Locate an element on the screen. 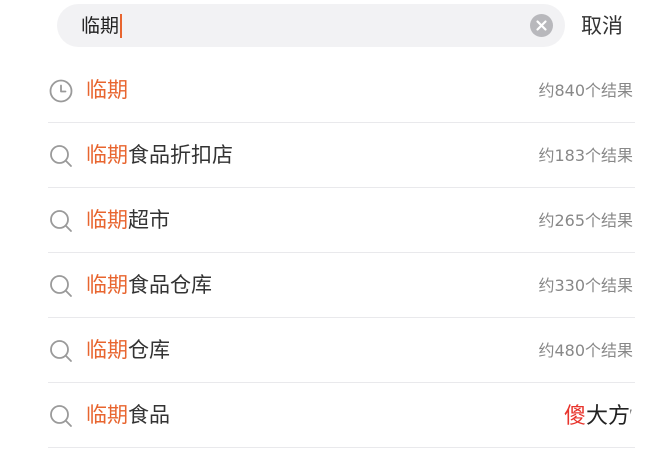  suggestion-suffix: 食品仓库 is located at coordinates (170, 285).